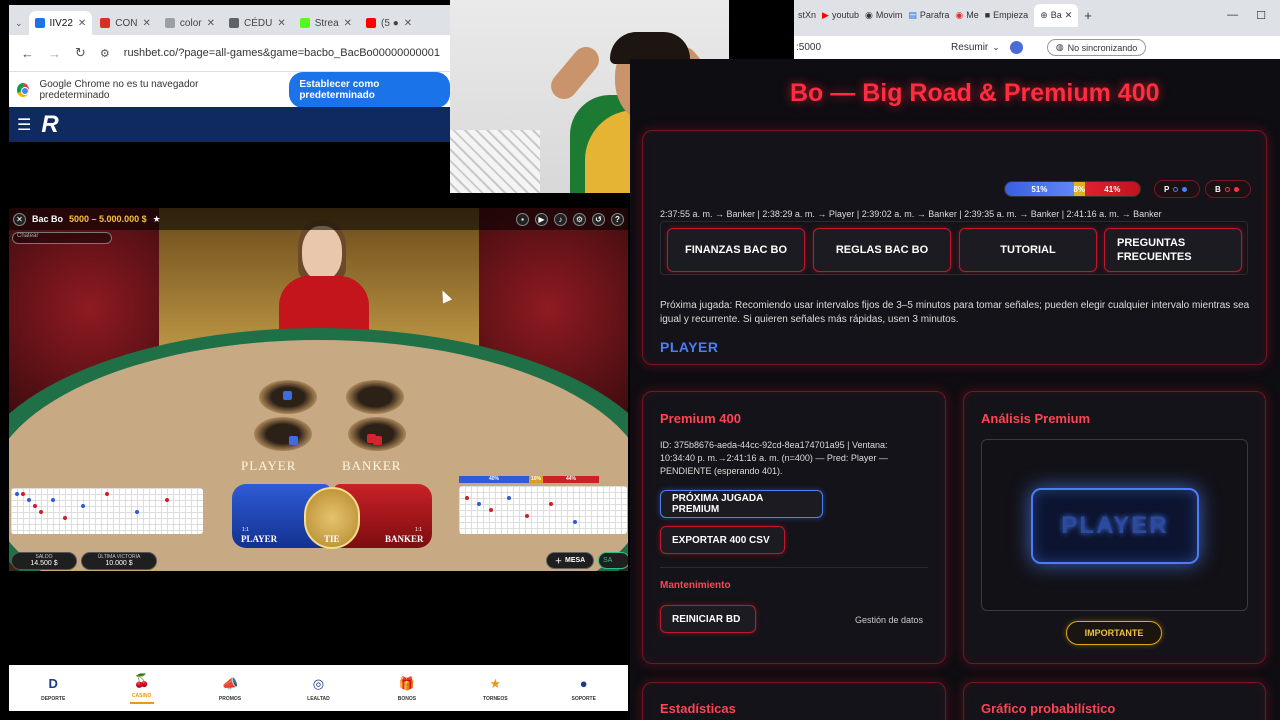 The image size is (1280, 720). What do you see at coordinates (969, 47) in the screenshot?
I see `resume-button: Resumir` at bounding box center [969, 47].